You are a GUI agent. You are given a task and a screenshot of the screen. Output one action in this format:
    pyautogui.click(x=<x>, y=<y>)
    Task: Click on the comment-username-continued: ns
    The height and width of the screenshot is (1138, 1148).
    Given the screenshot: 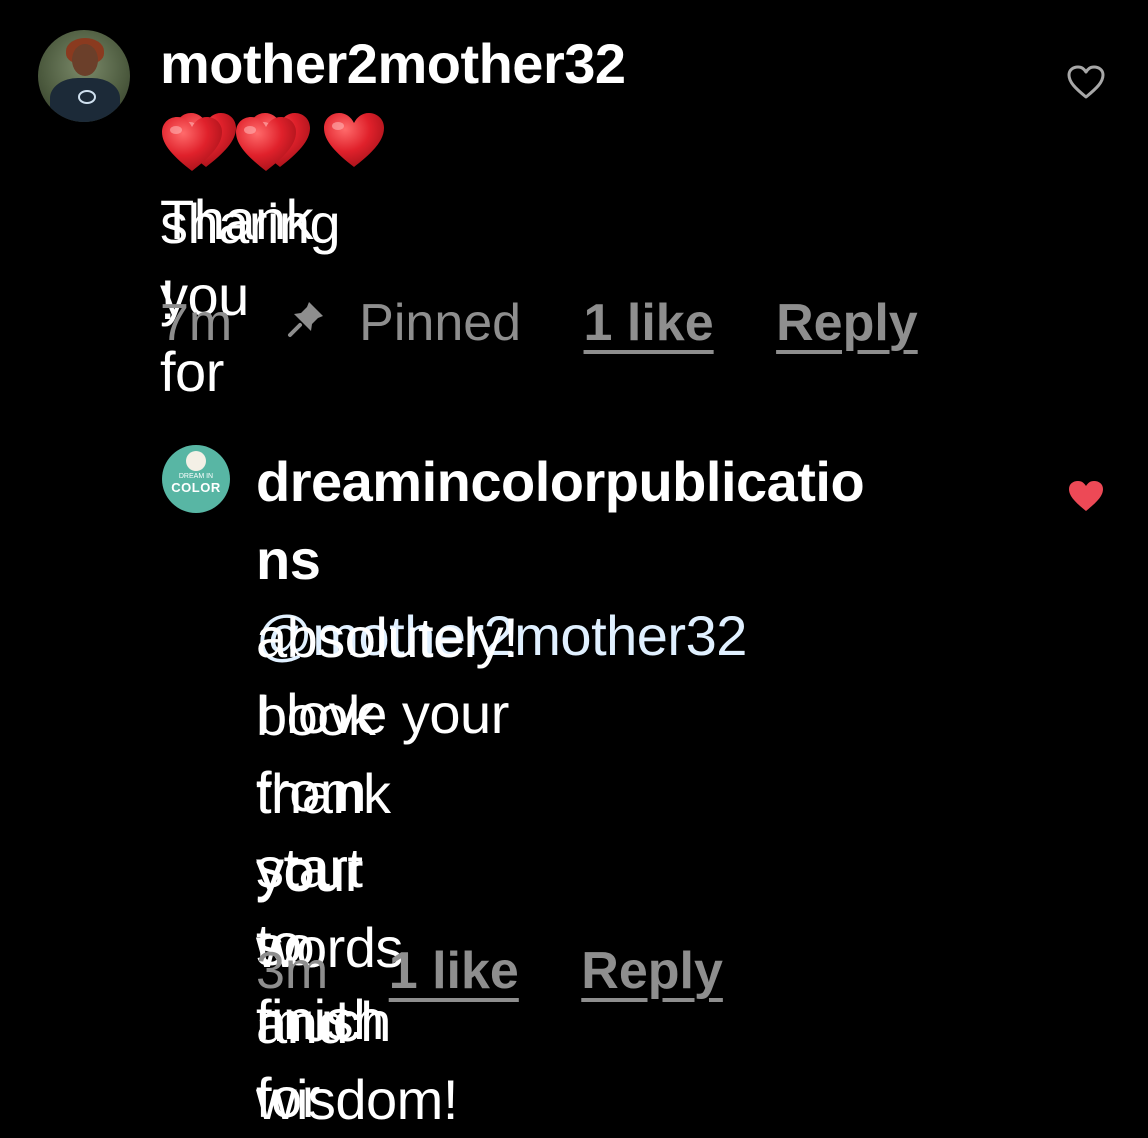 What is the action you would take?
    pyautogui.click(x=288, y=559)
    